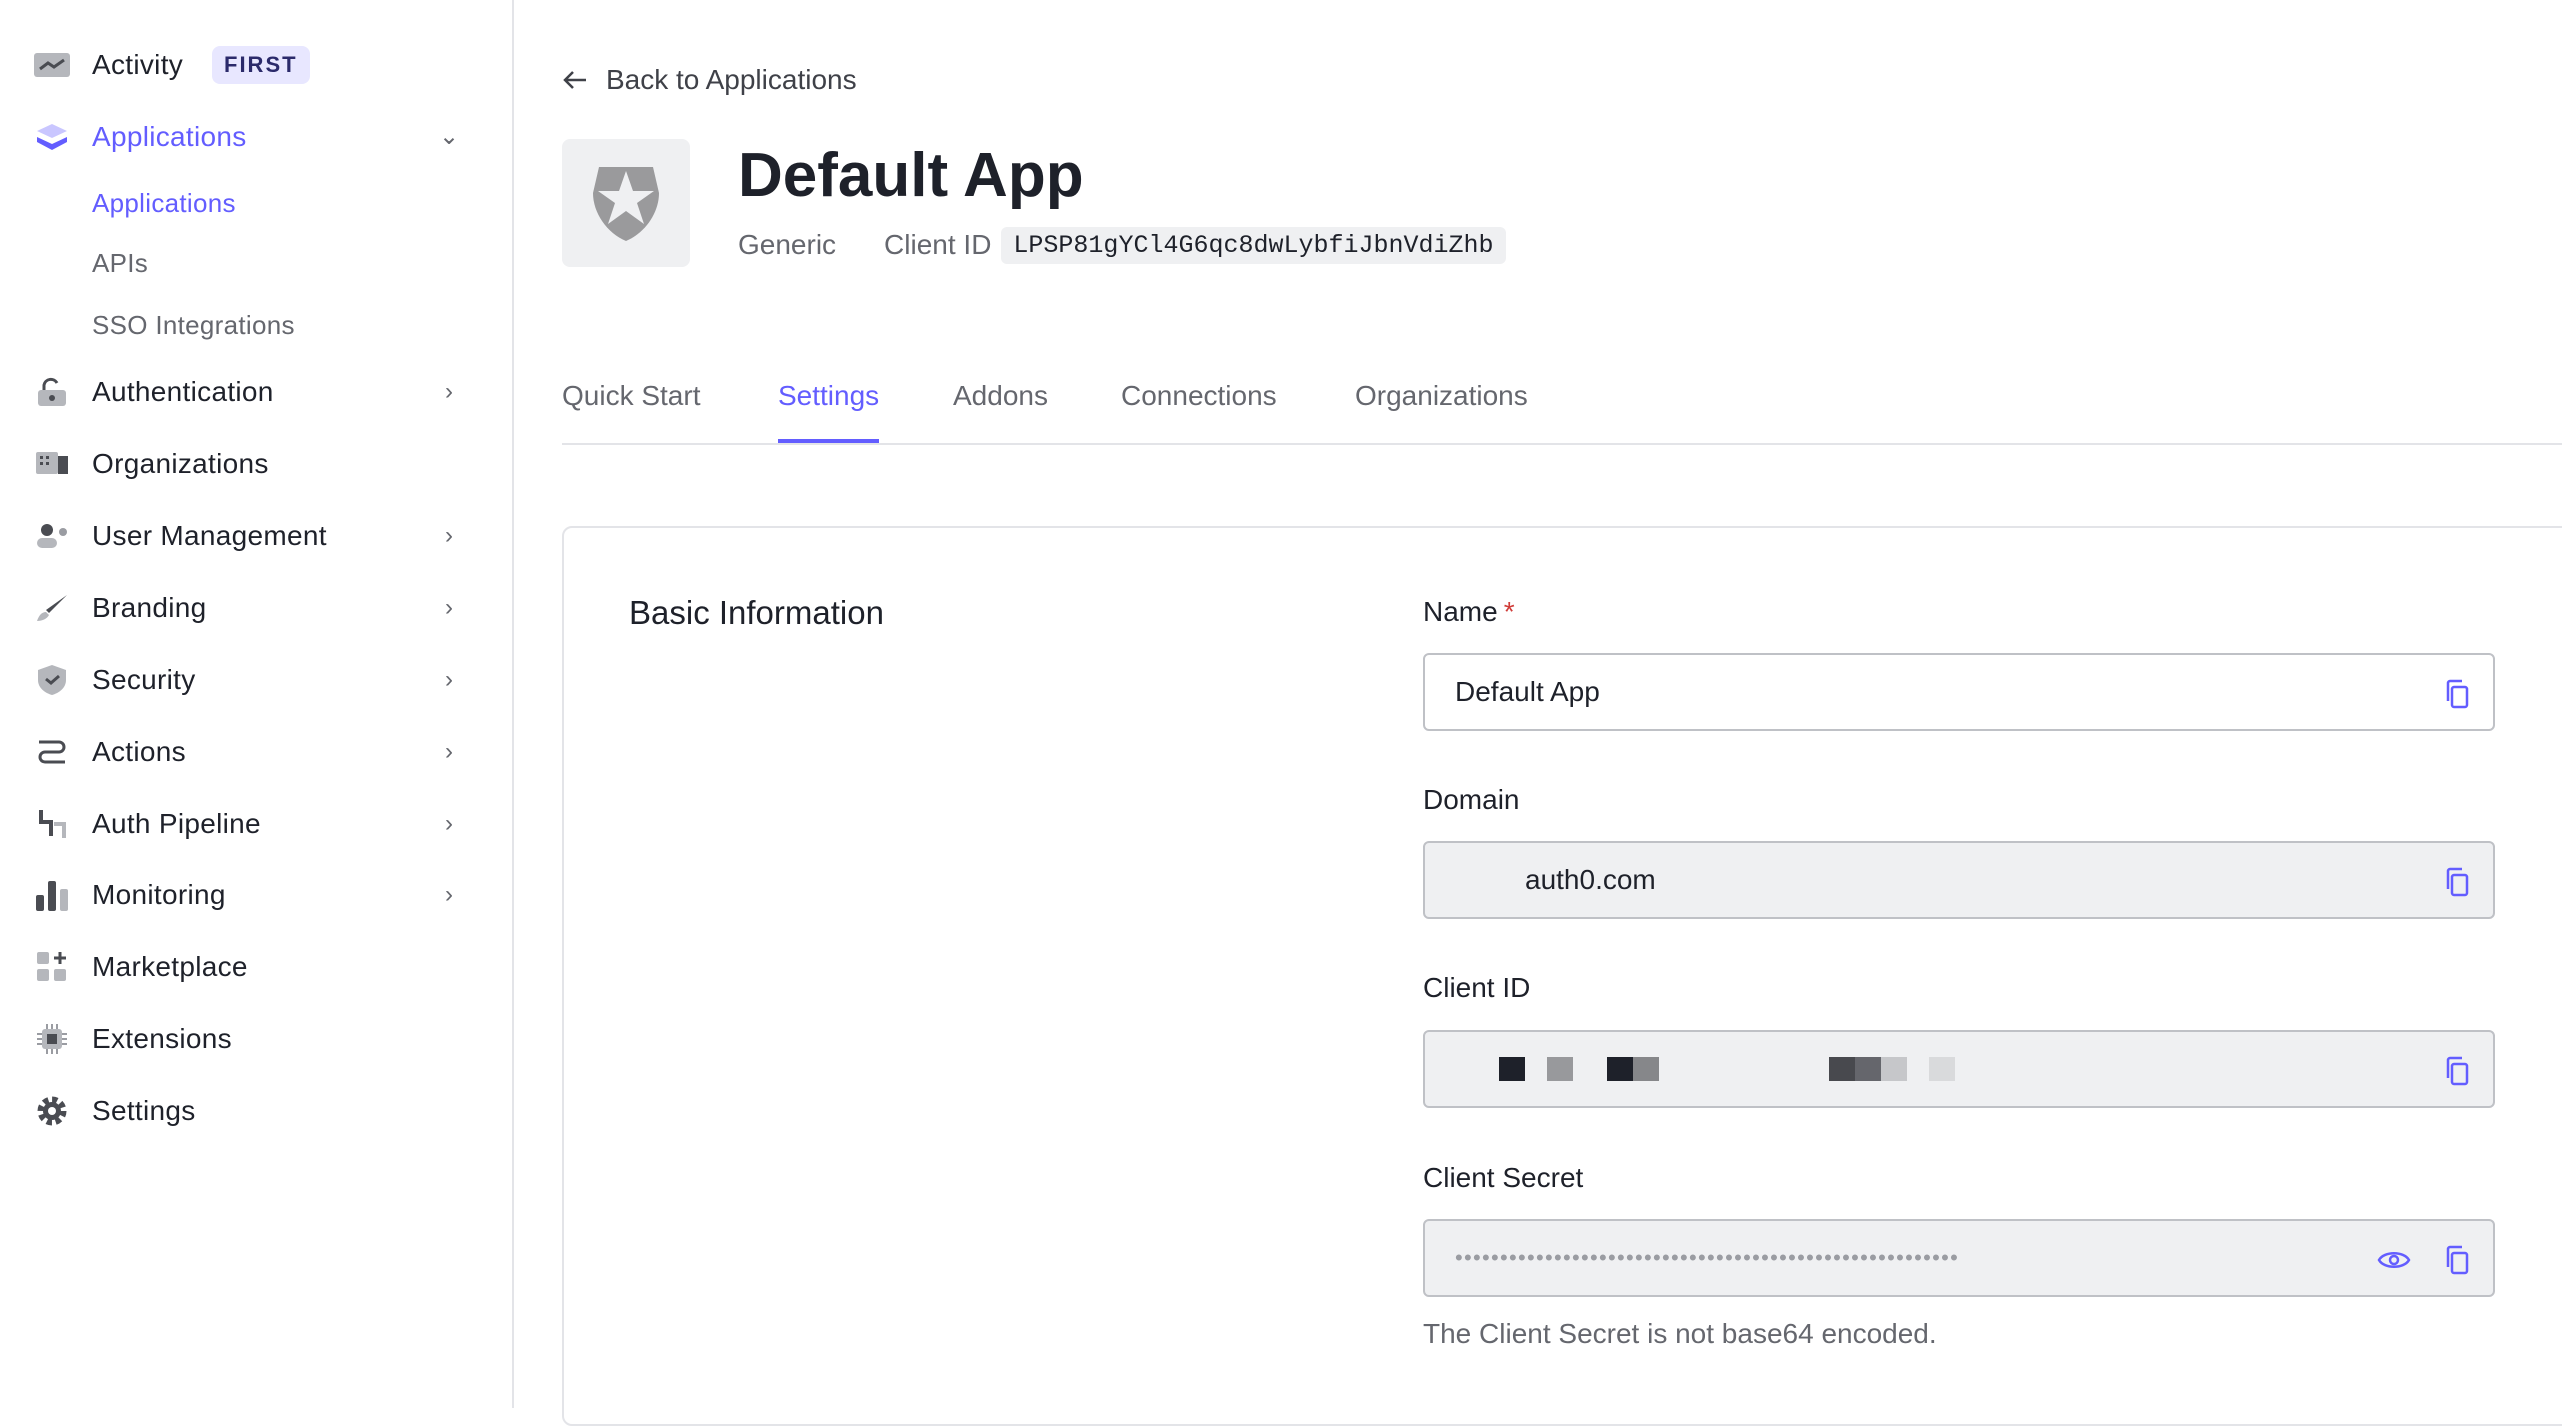 This screenshot has width=2562, height=1426. Describe the element at coordinates (1199, 406) in the screenshot. I see `tab-connections: Connections` at that location.